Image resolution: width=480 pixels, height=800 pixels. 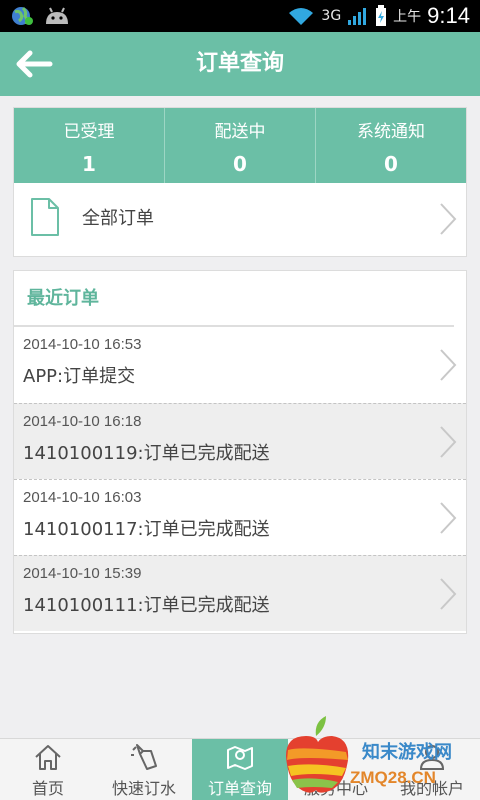 What do you see at coordinates (82, 344) in the screenshot?
I see `order-time: 2014-10-10 16:53` at bounding box center [82, 344].